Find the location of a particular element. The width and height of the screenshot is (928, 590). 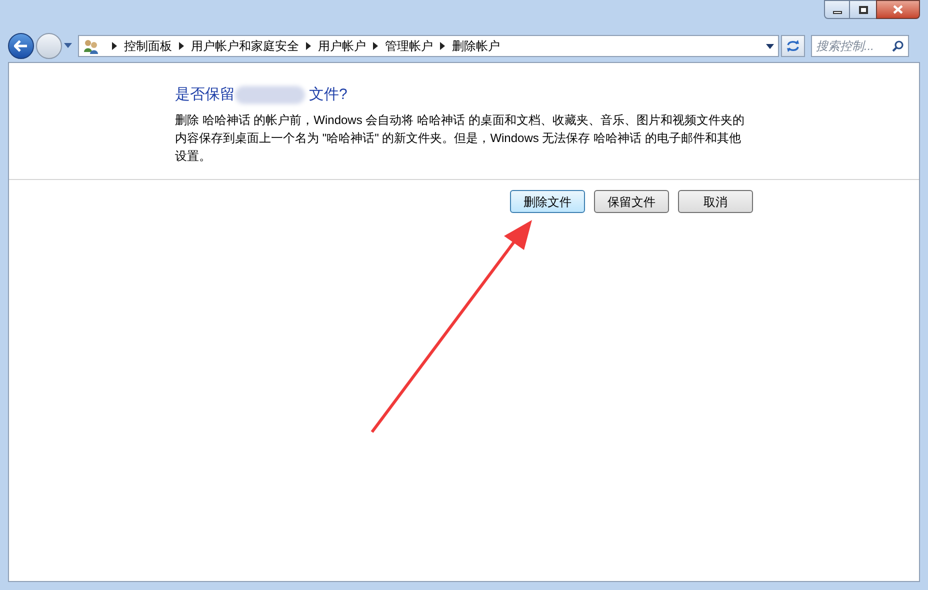

users-icon is located at coordinates (91, 46).